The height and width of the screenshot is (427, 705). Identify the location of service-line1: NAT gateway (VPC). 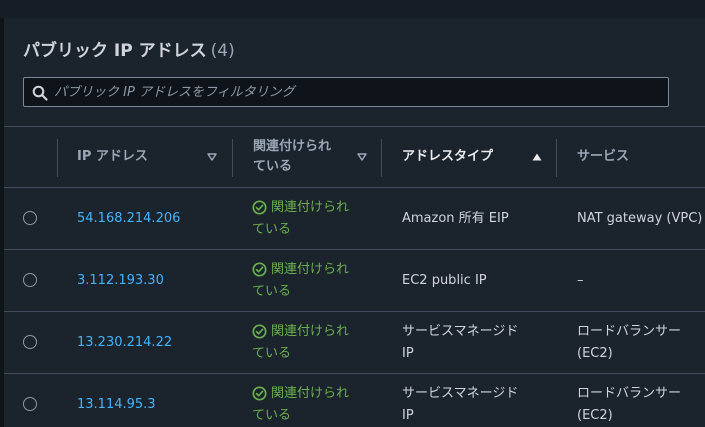
(640, 218).